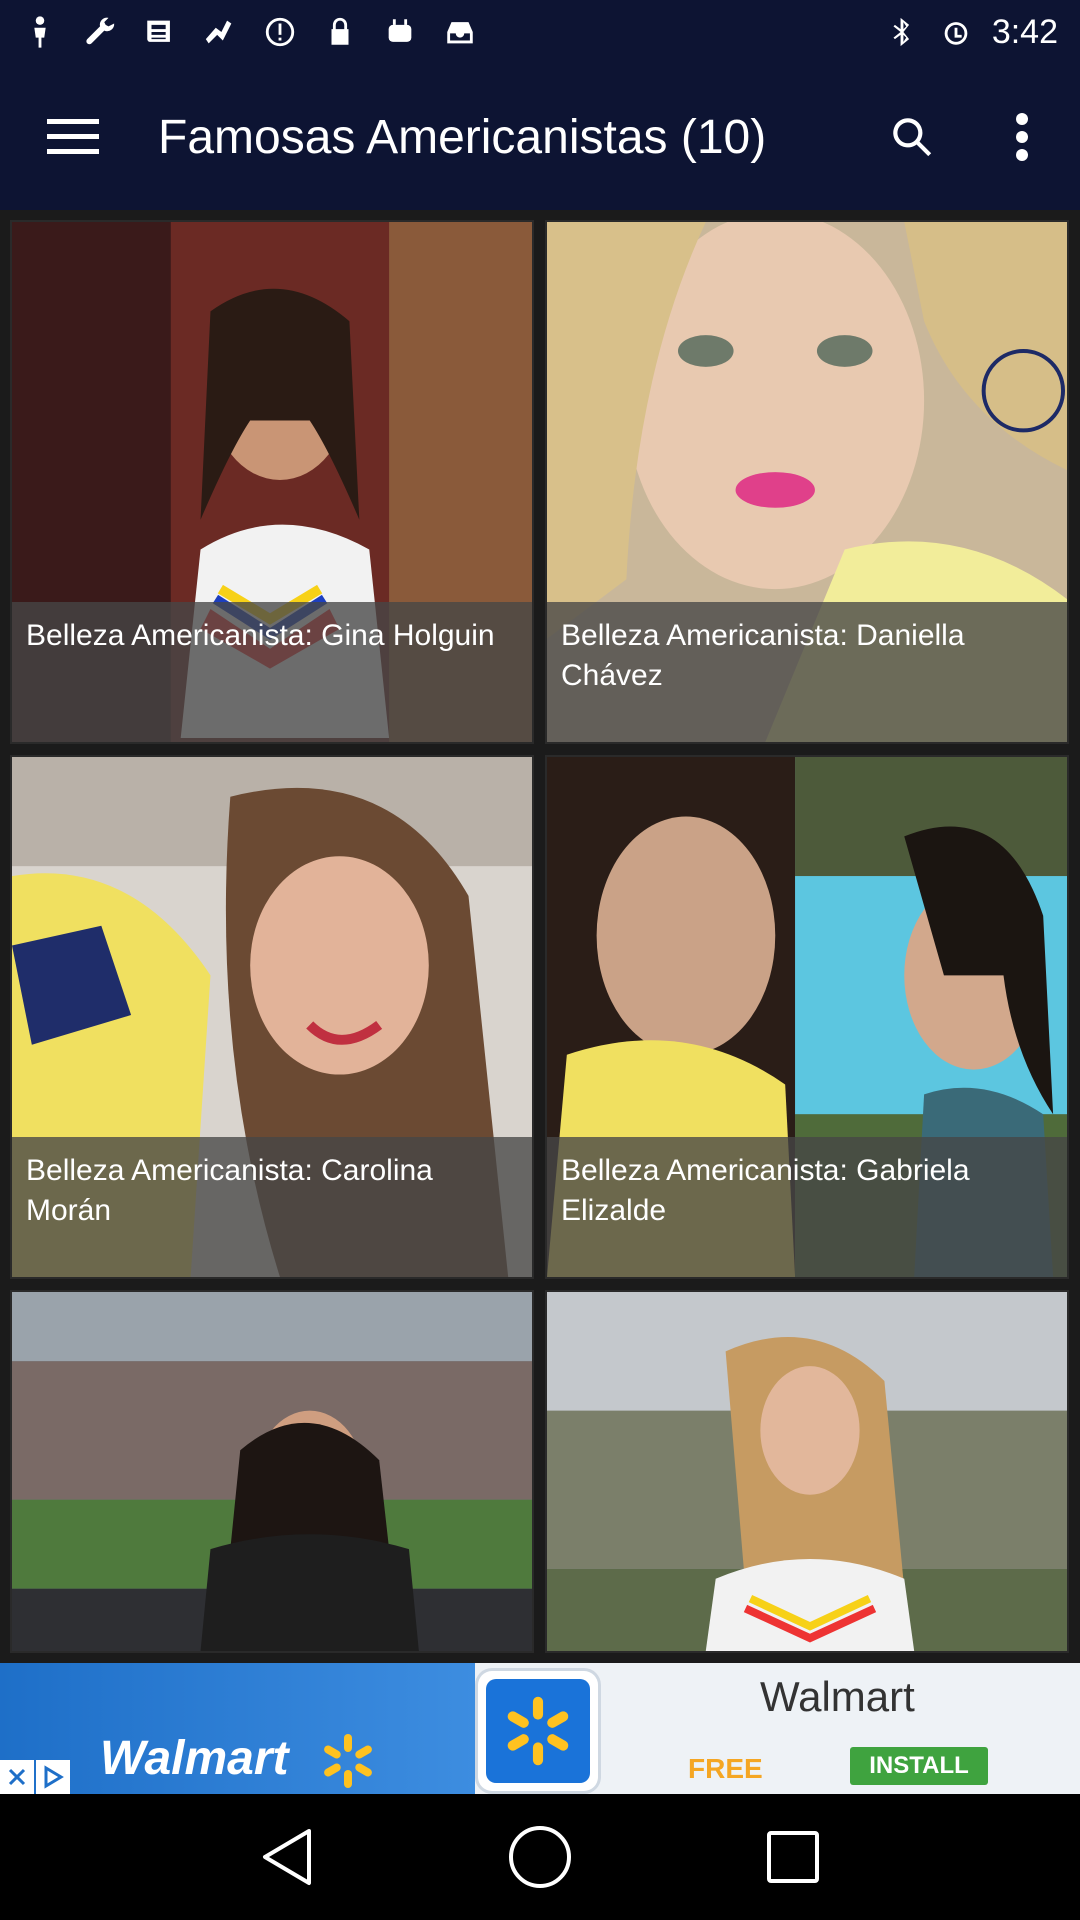  I want to click on ad-free-label: FREE, so click(725, 1768).